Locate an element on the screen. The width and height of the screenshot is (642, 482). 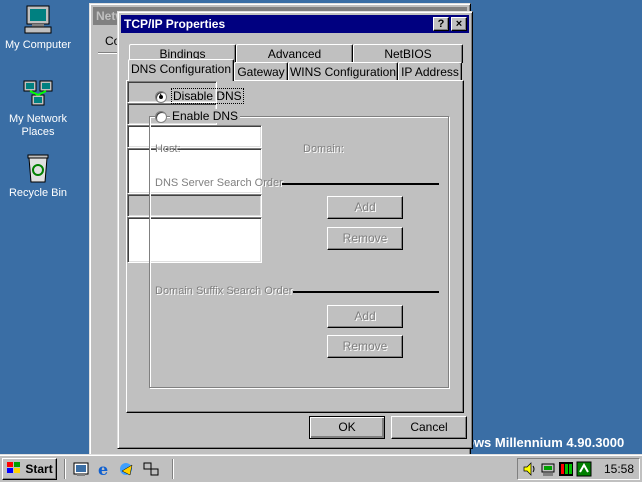
svg-text: e is located at coordinates (103, 469).